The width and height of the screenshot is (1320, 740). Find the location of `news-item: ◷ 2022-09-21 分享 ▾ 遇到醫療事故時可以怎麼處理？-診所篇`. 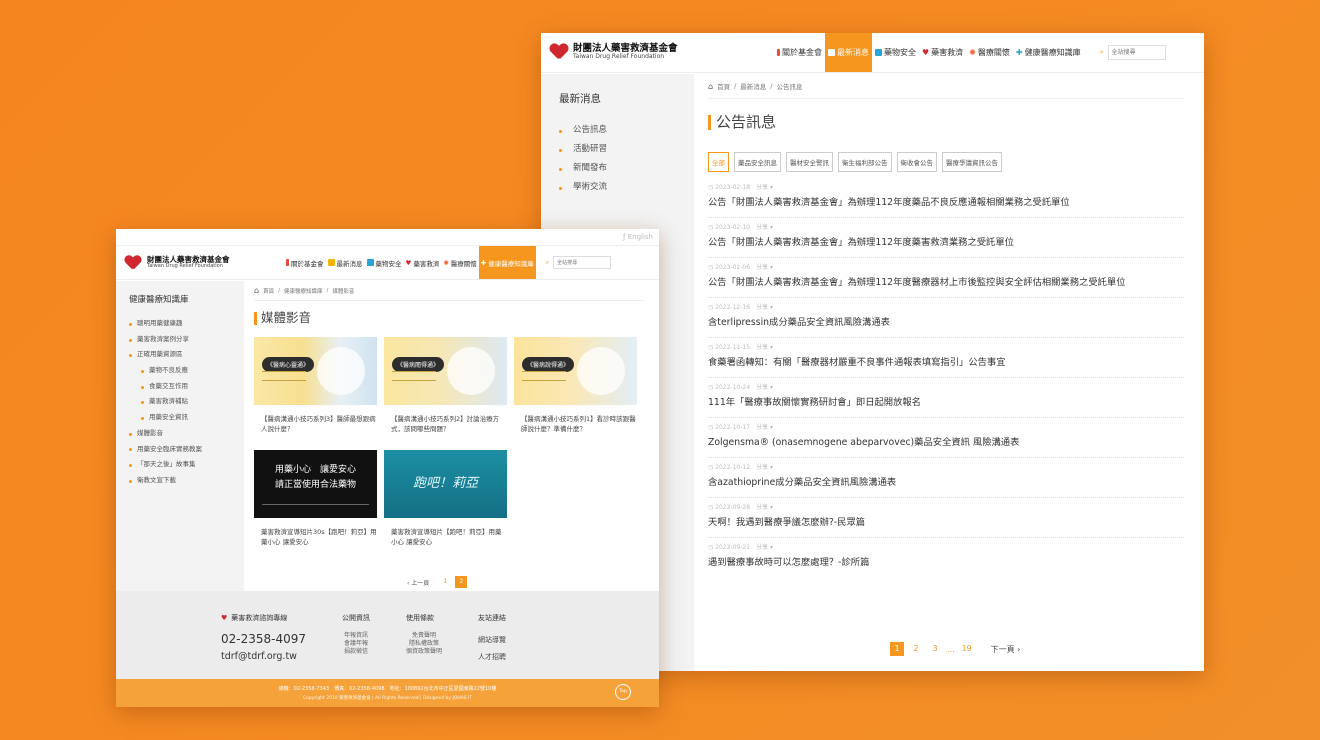

news-item: ◷ 2022-09-21 分享 ▾ 遇到醫療事故時可以怎麼處理？-診所篇 is located at coordinates (946, 557).